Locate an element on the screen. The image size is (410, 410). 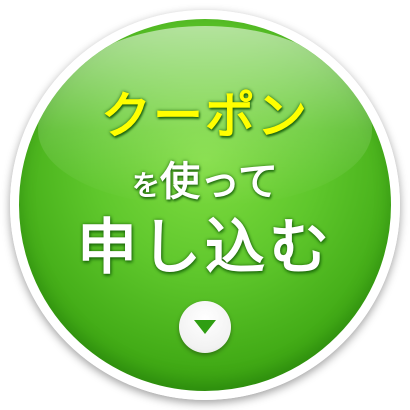
down-arrow-button is located at coordinates (205, 327).